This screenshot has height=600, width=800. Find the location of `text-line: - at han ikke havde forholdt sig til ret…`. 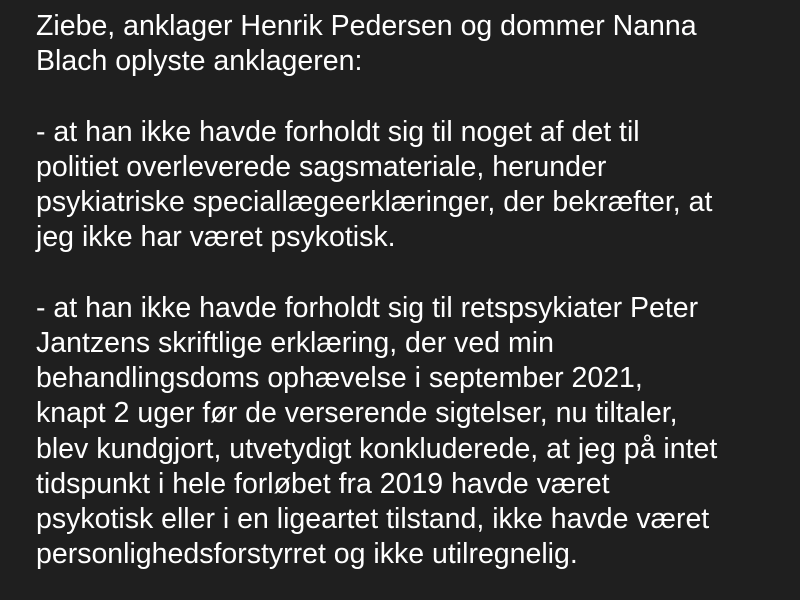

text-line: - at han ikke havde forholdt sig til ret… is located at coordinates (367, 307).